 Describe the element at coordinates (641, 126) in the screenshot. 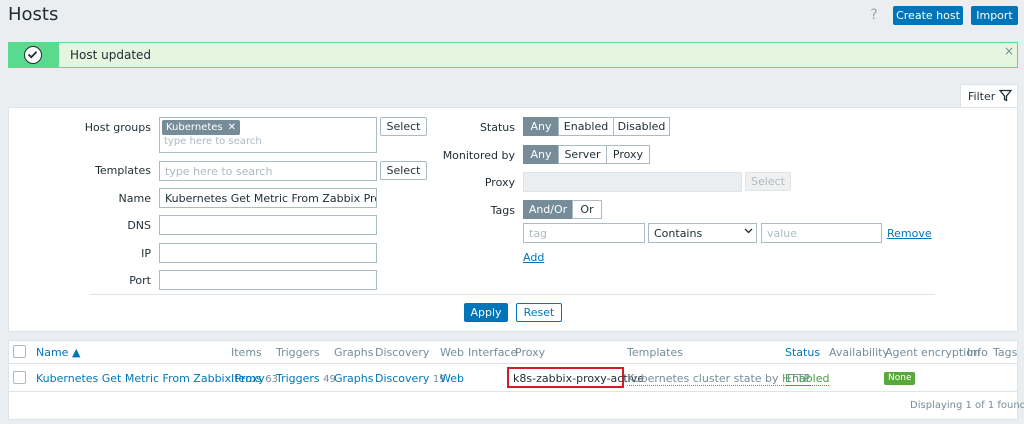

I see `status-disabled: Disabled` at that location.